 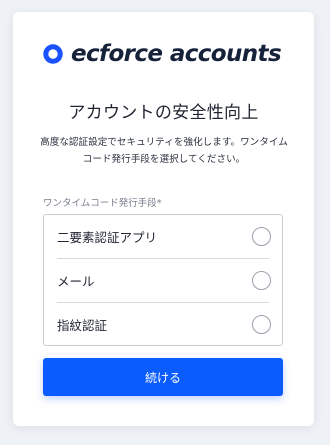 What do you see at coordinates (82, 325) in the screenshot?
I see `option-label: 指紋認証` at bounding box center [82, 325].